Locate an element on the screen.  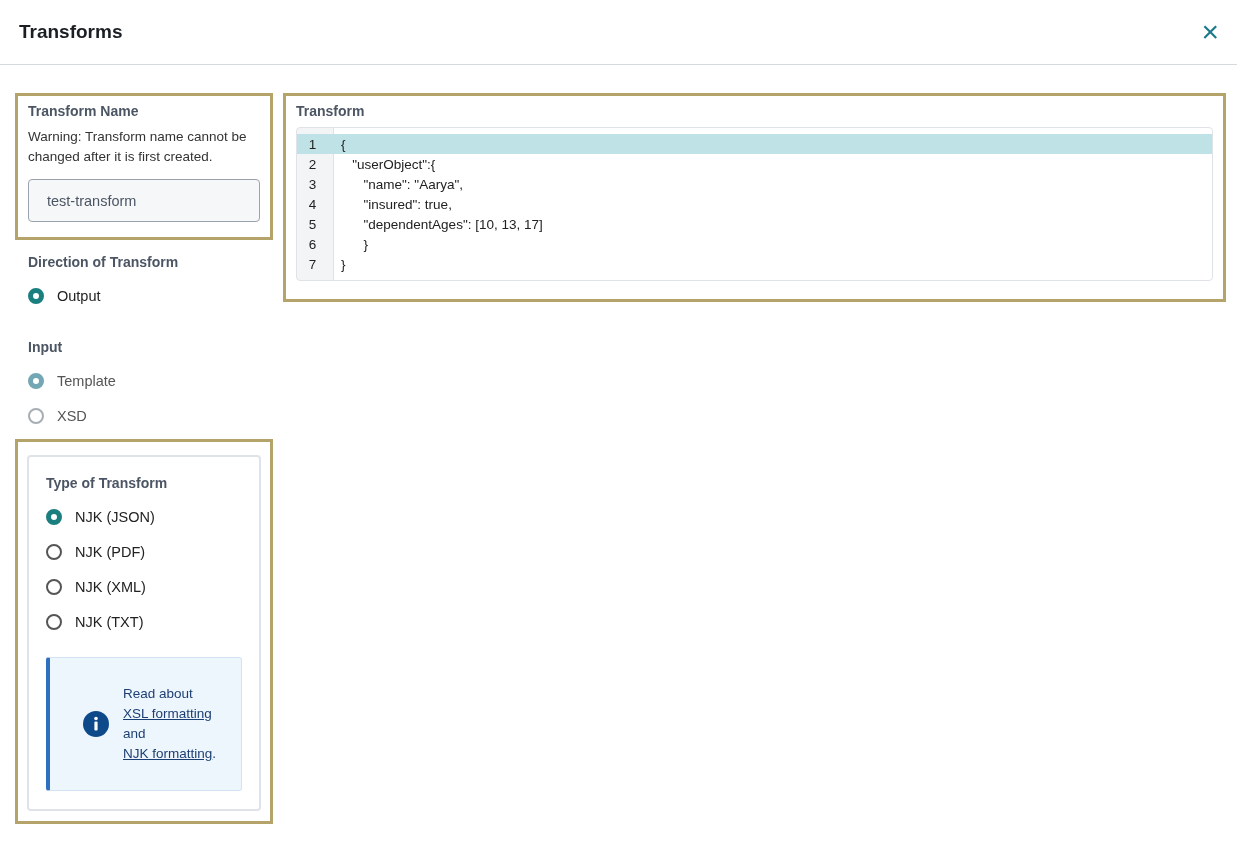
radio-label: Output is located at coordinates (79, 295).